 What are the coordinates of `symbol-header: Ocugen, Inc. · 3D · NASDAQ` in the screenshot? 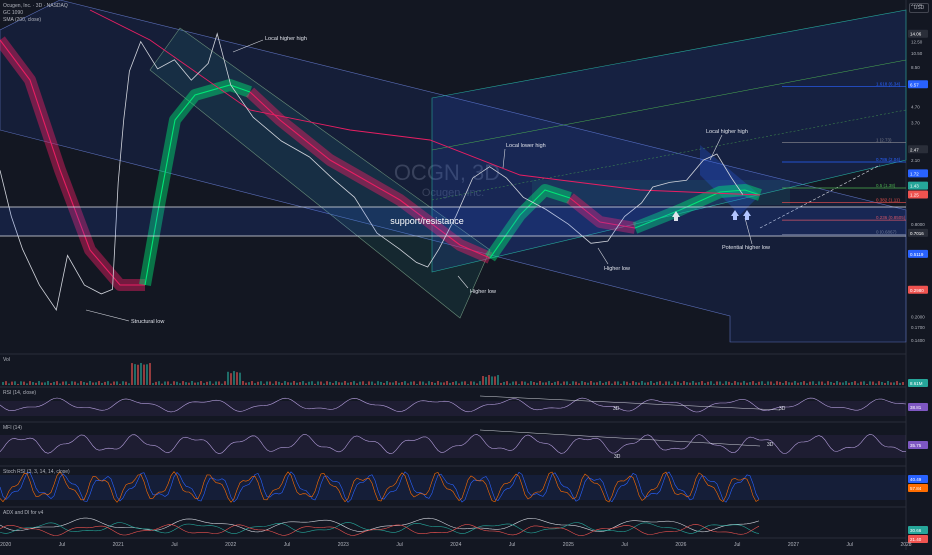 It's located at (35, 6).